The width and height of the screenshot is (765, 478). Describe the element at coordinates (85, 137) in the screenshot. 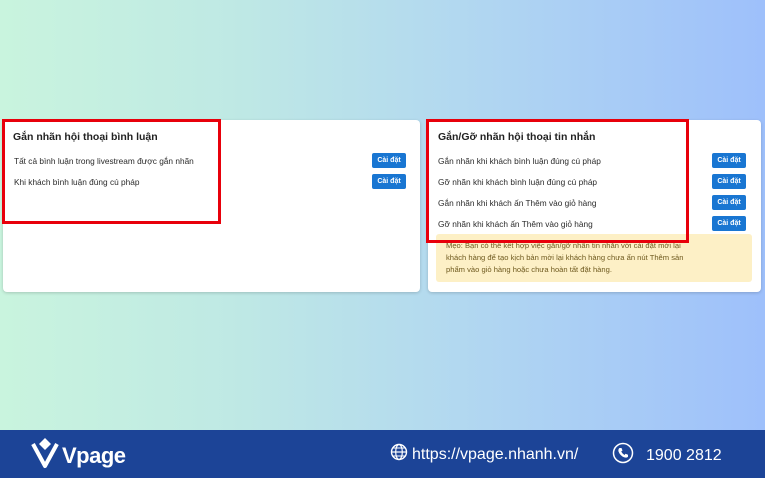

I see `card-title: Gắn nhãn hội thoại bình luận` at that location.